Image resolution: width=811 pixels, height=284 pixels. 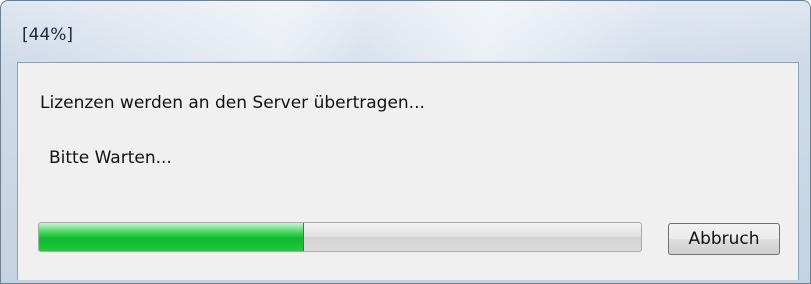 I want to click on cancel-button: Abbruch, so click(x=724, y=239).